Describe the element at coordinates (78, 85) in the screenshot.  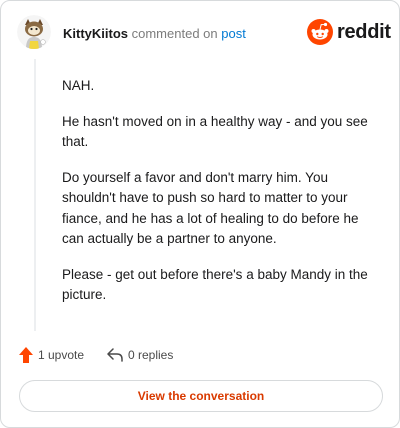
I see `comment-paragraph: NAH.` at that location.